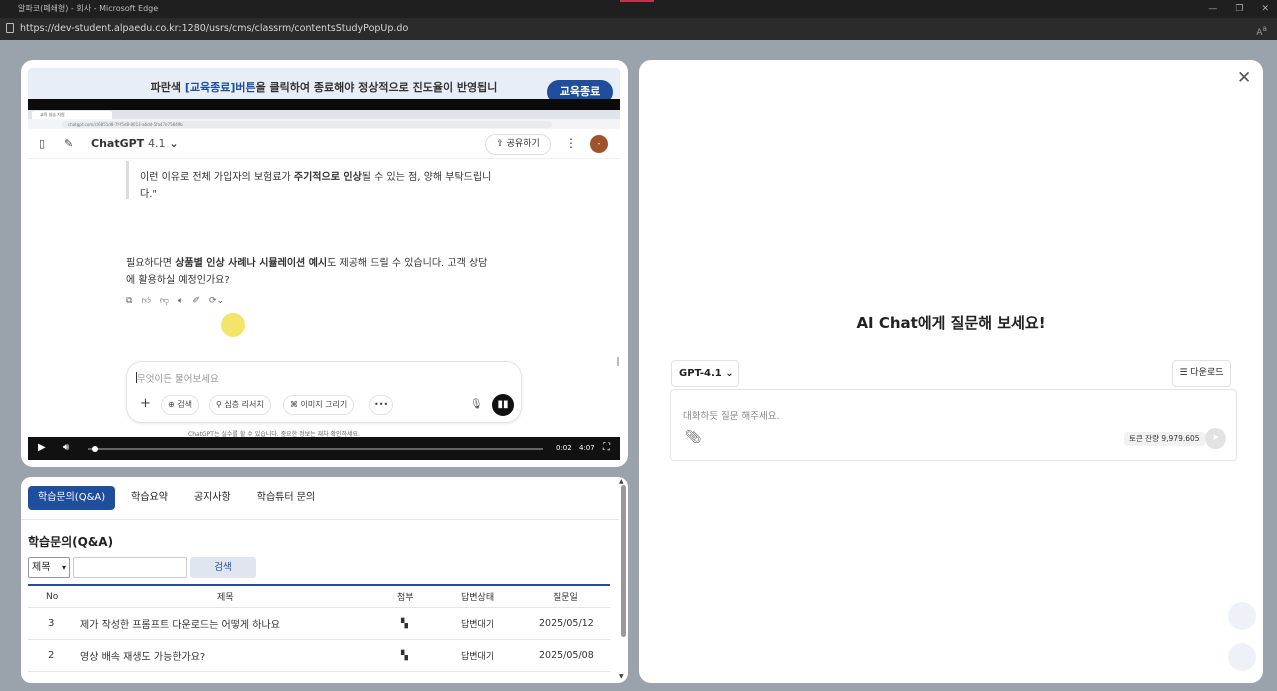 The height and width of the screenshot is (691, 1277). What do you see at coordinates (1215, 438) in the screenshot?
I see `send-icon: ➤` at bounding box center [1215, 438].